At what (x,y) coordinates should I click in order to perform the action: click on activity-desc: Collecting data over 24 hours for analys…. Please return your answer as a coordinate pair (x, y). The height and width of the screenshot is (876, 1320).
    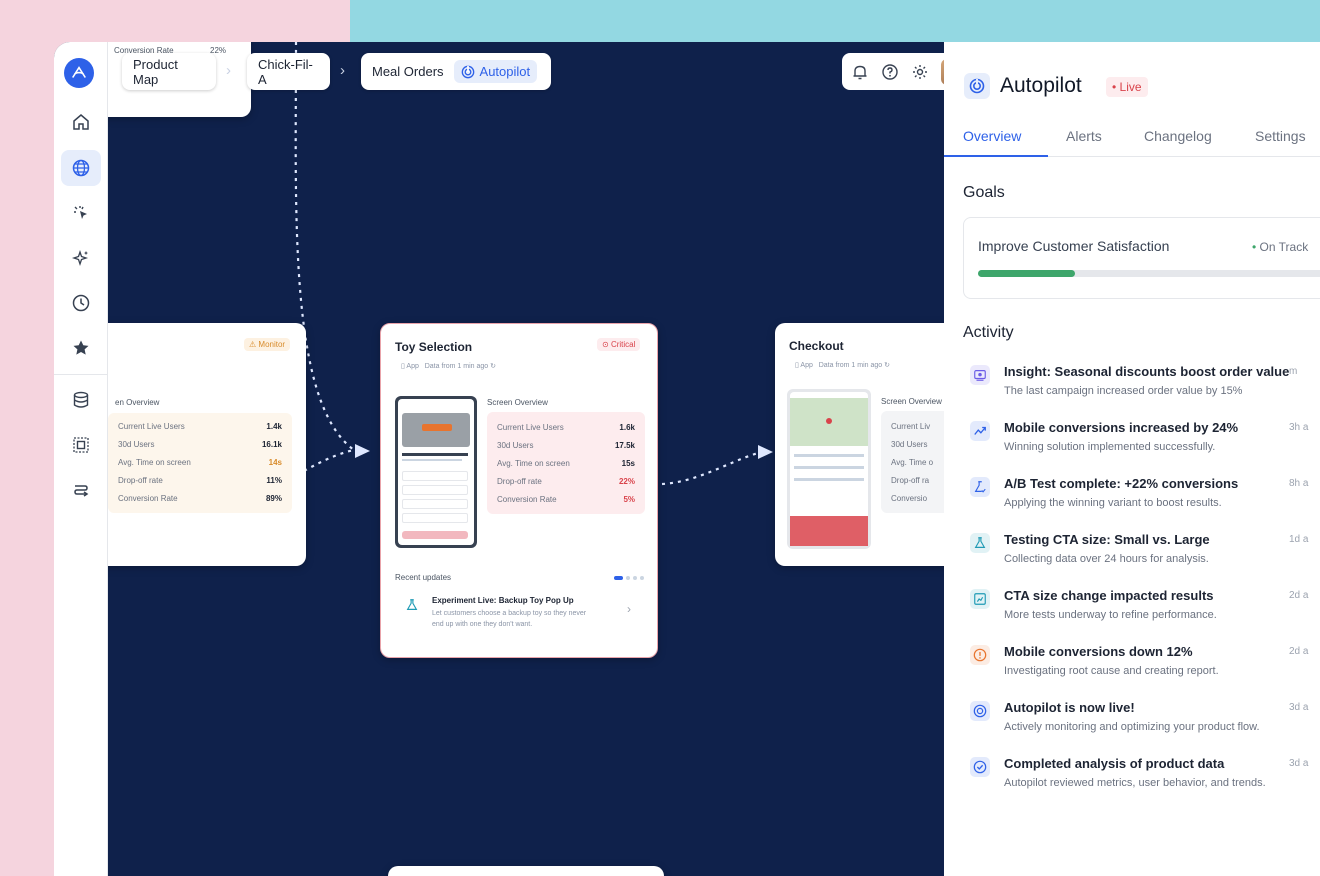
    Looking at the image, I should click on (1106, 559).